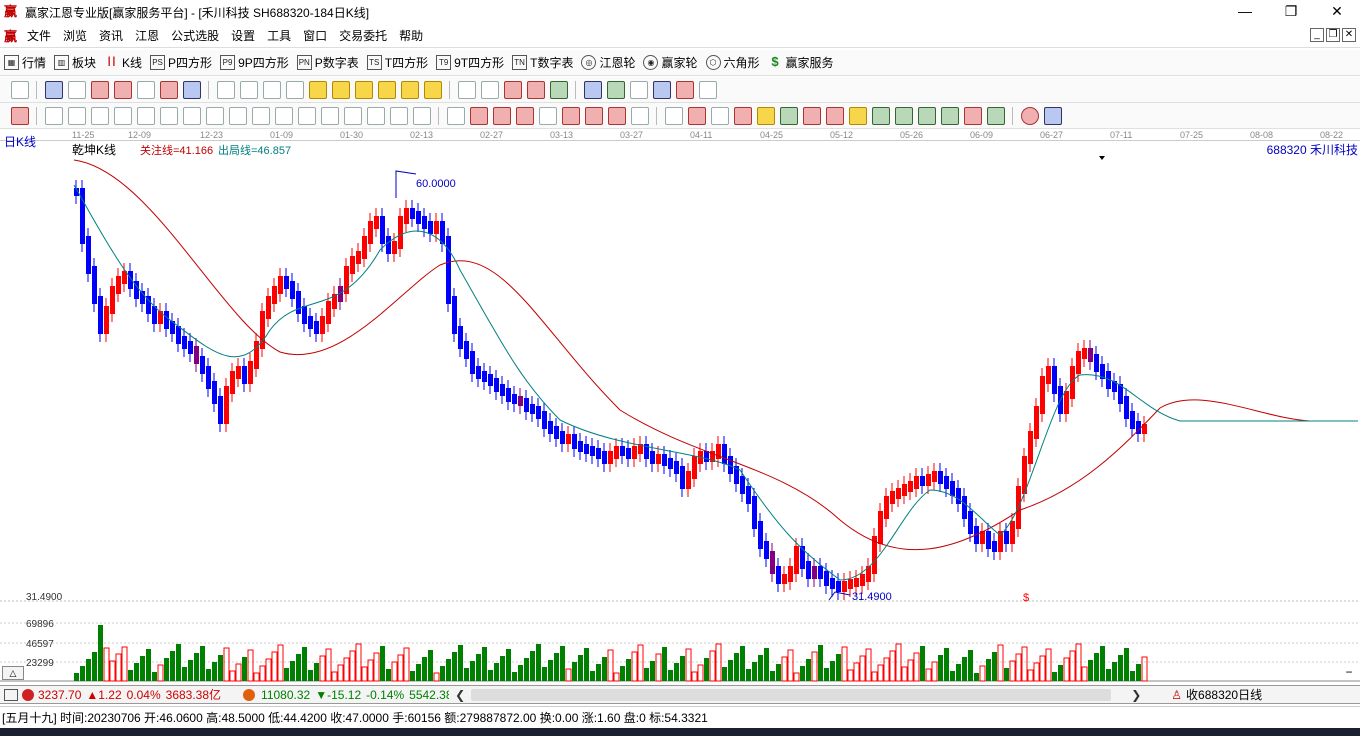 This screenshot has height=736, width=1360. Describe the element at coordinates (616, 115) in the screenshot. I see `dotted-grid-icon` at that location.